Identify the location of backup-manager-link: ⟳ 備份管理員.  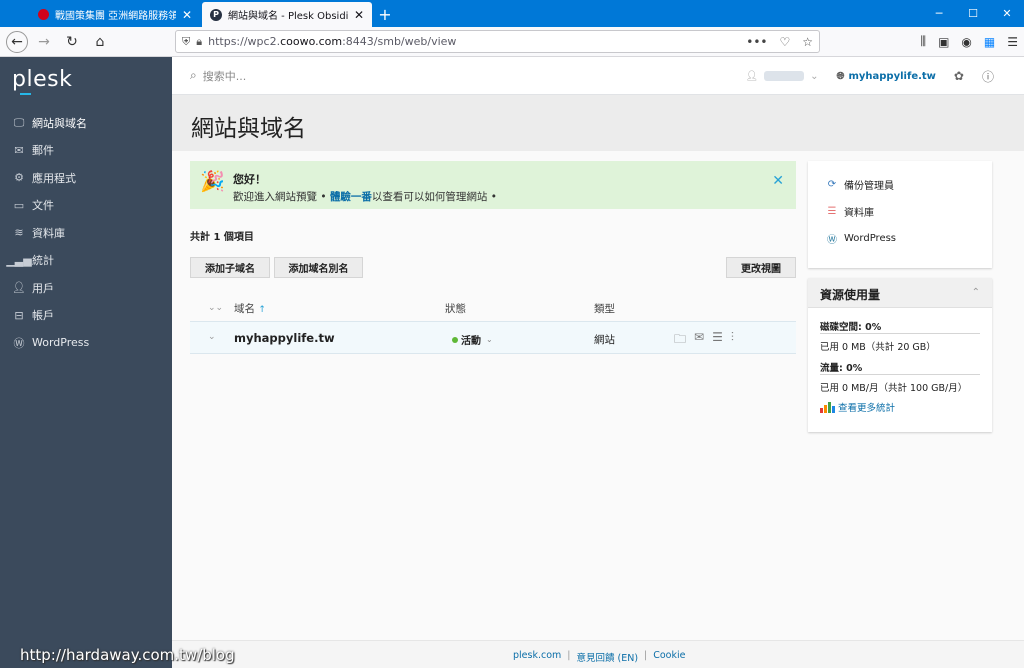
(860, 184).